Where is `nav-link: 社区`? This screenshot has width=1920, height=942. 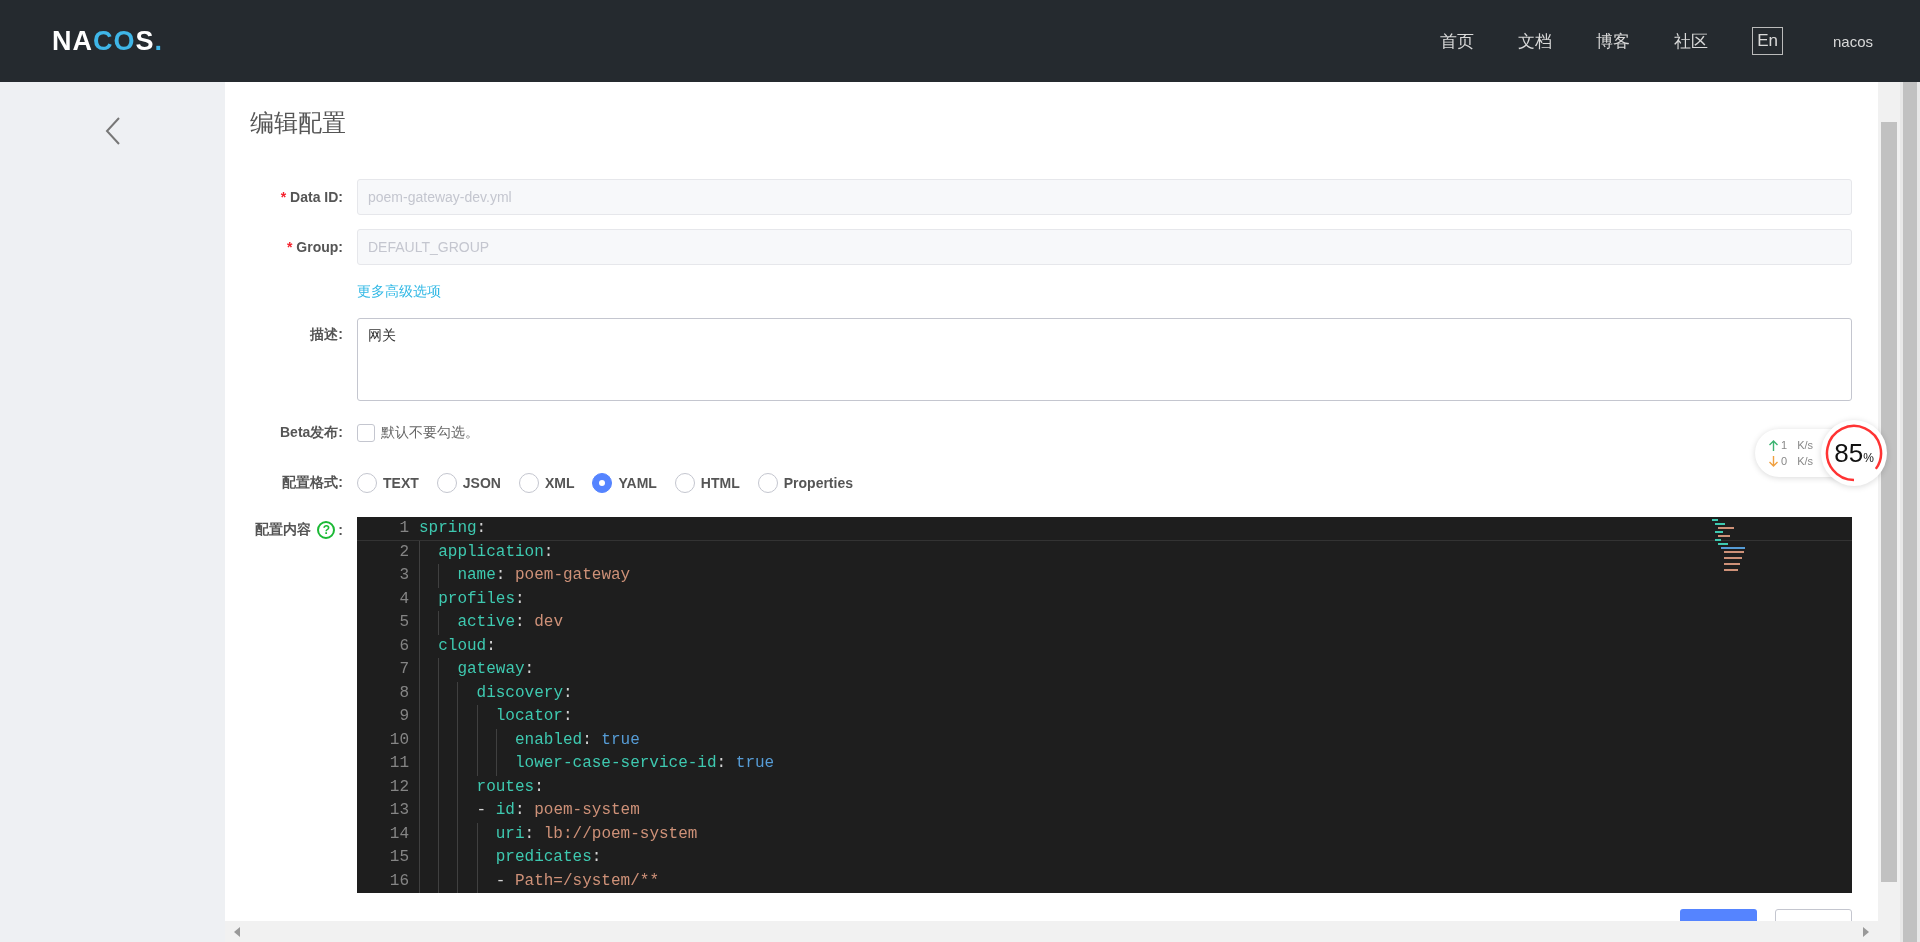 nav-link: 社区 is located at coordinates (1691, 41).